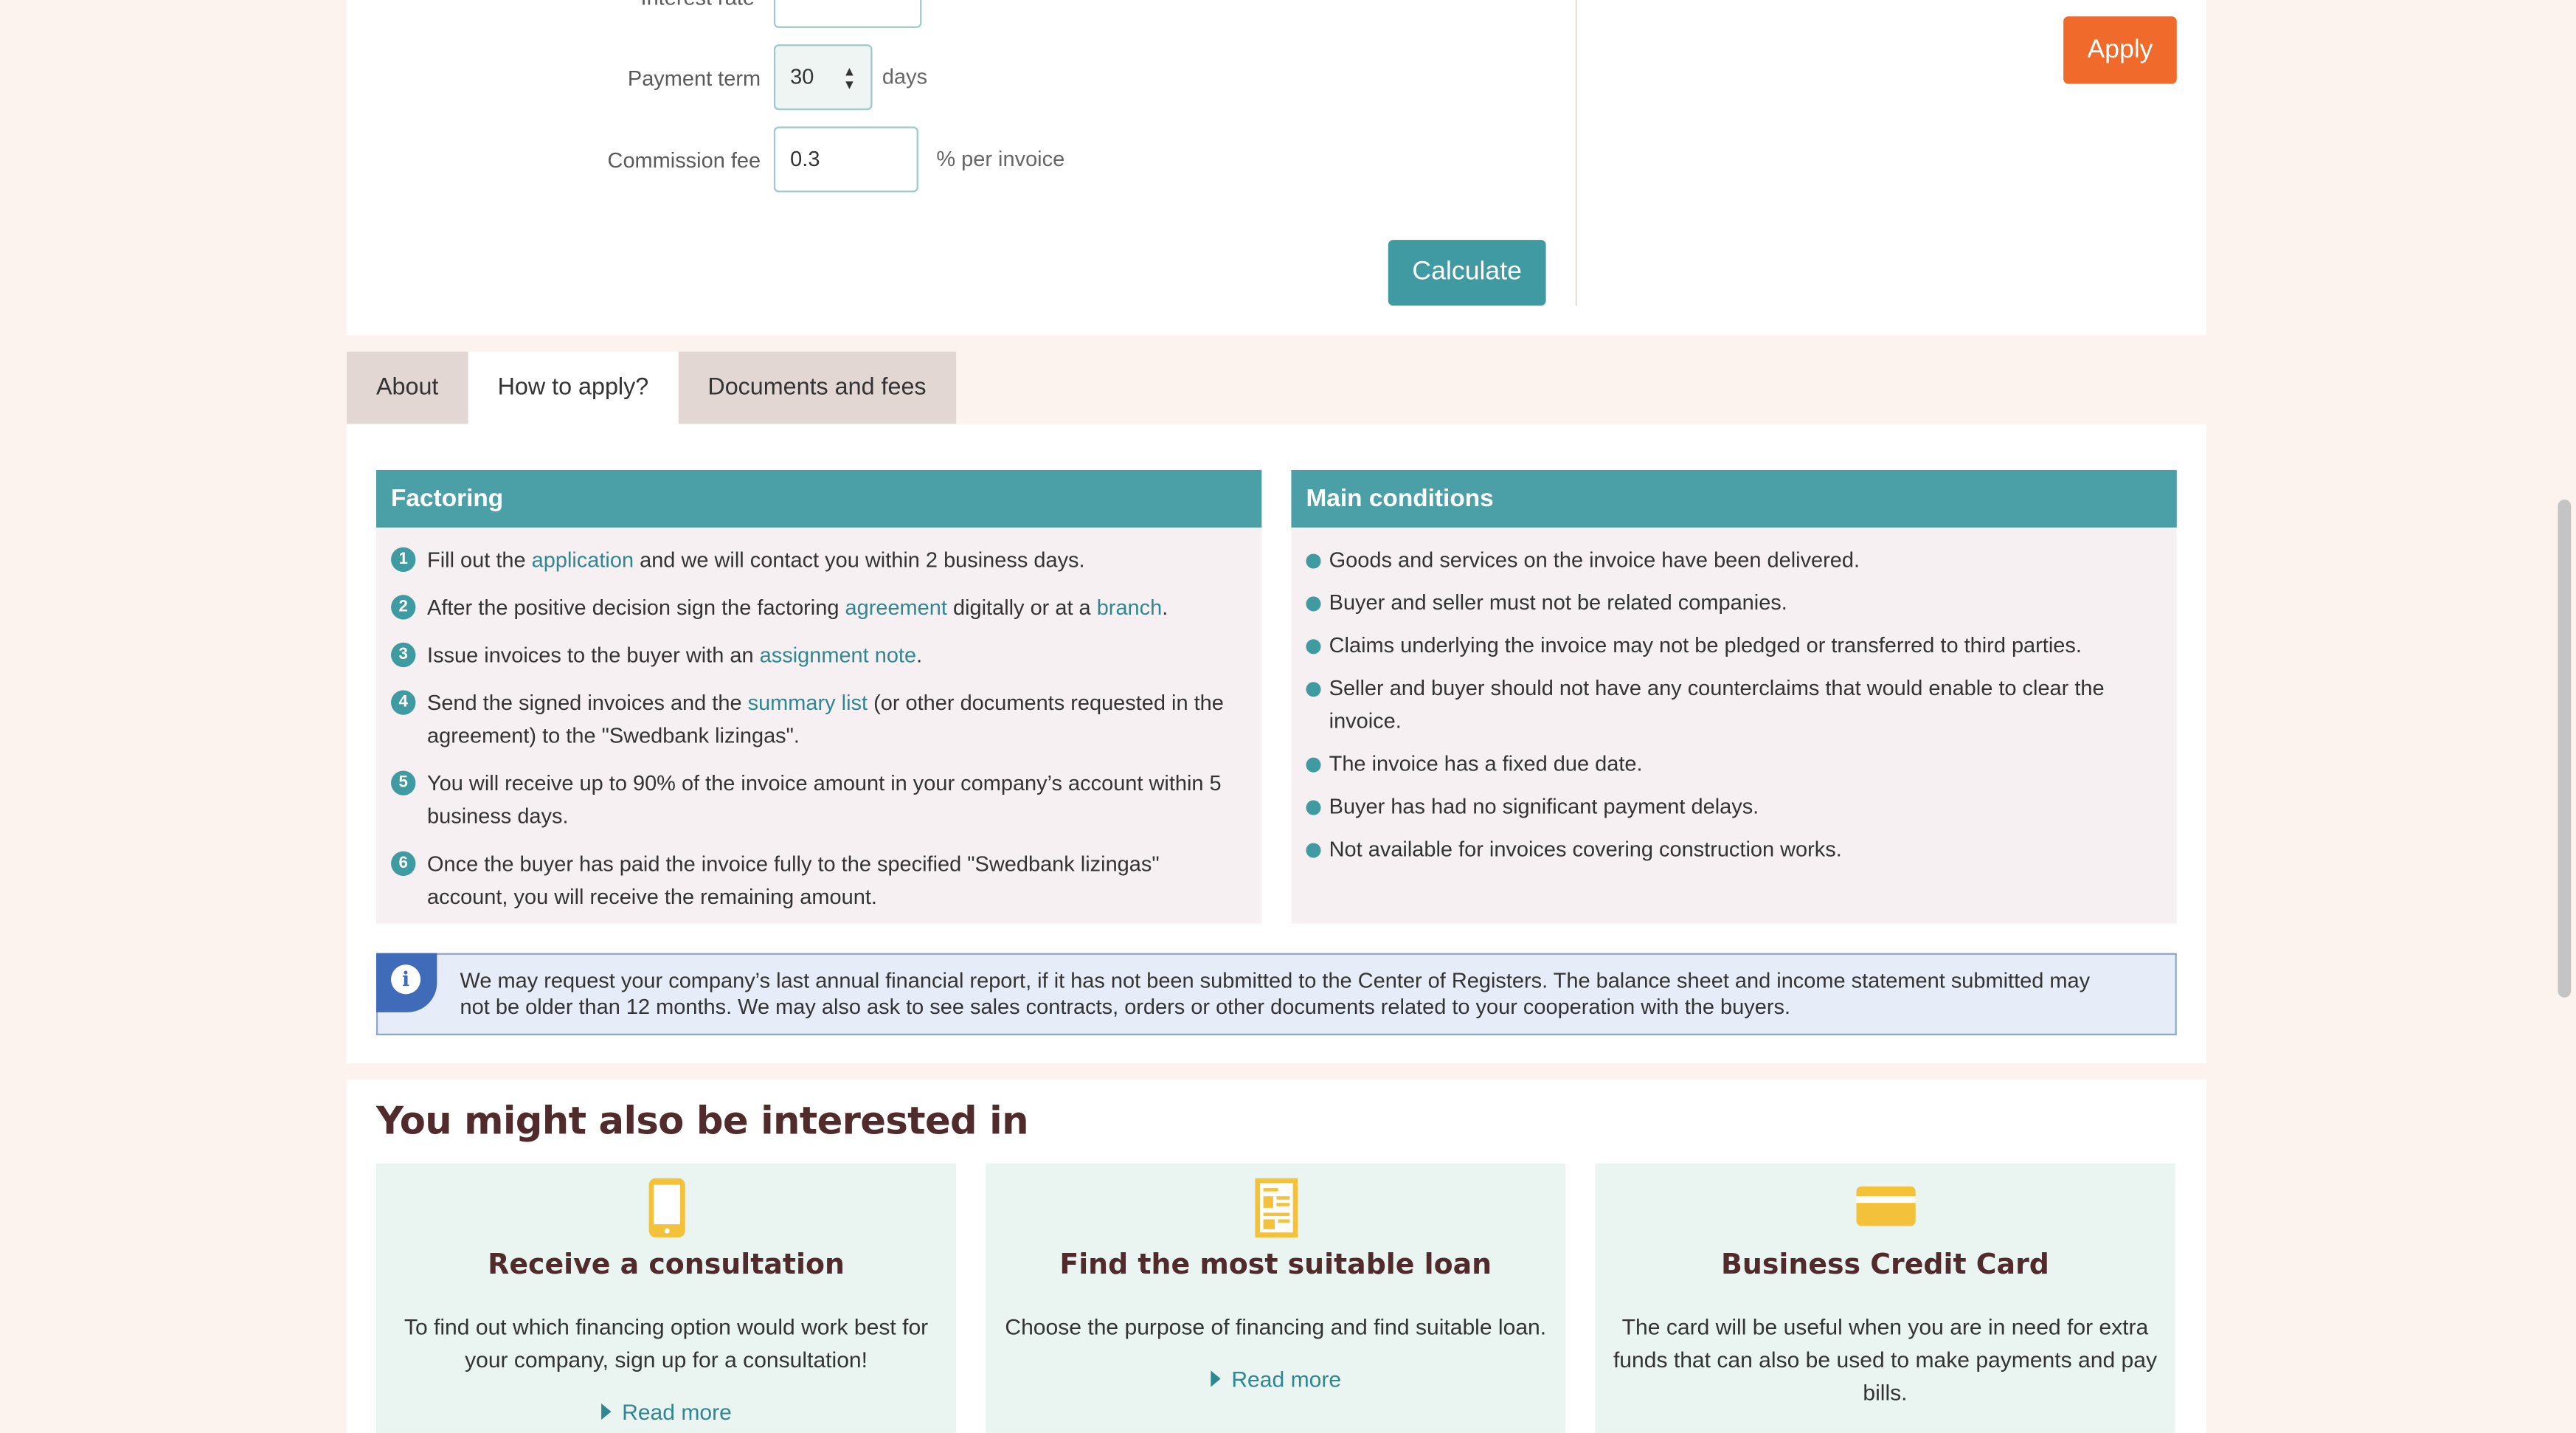 The height and width of the screenshot is (1433, 2576). I want to click on info-badge: i, so click(406, 982).